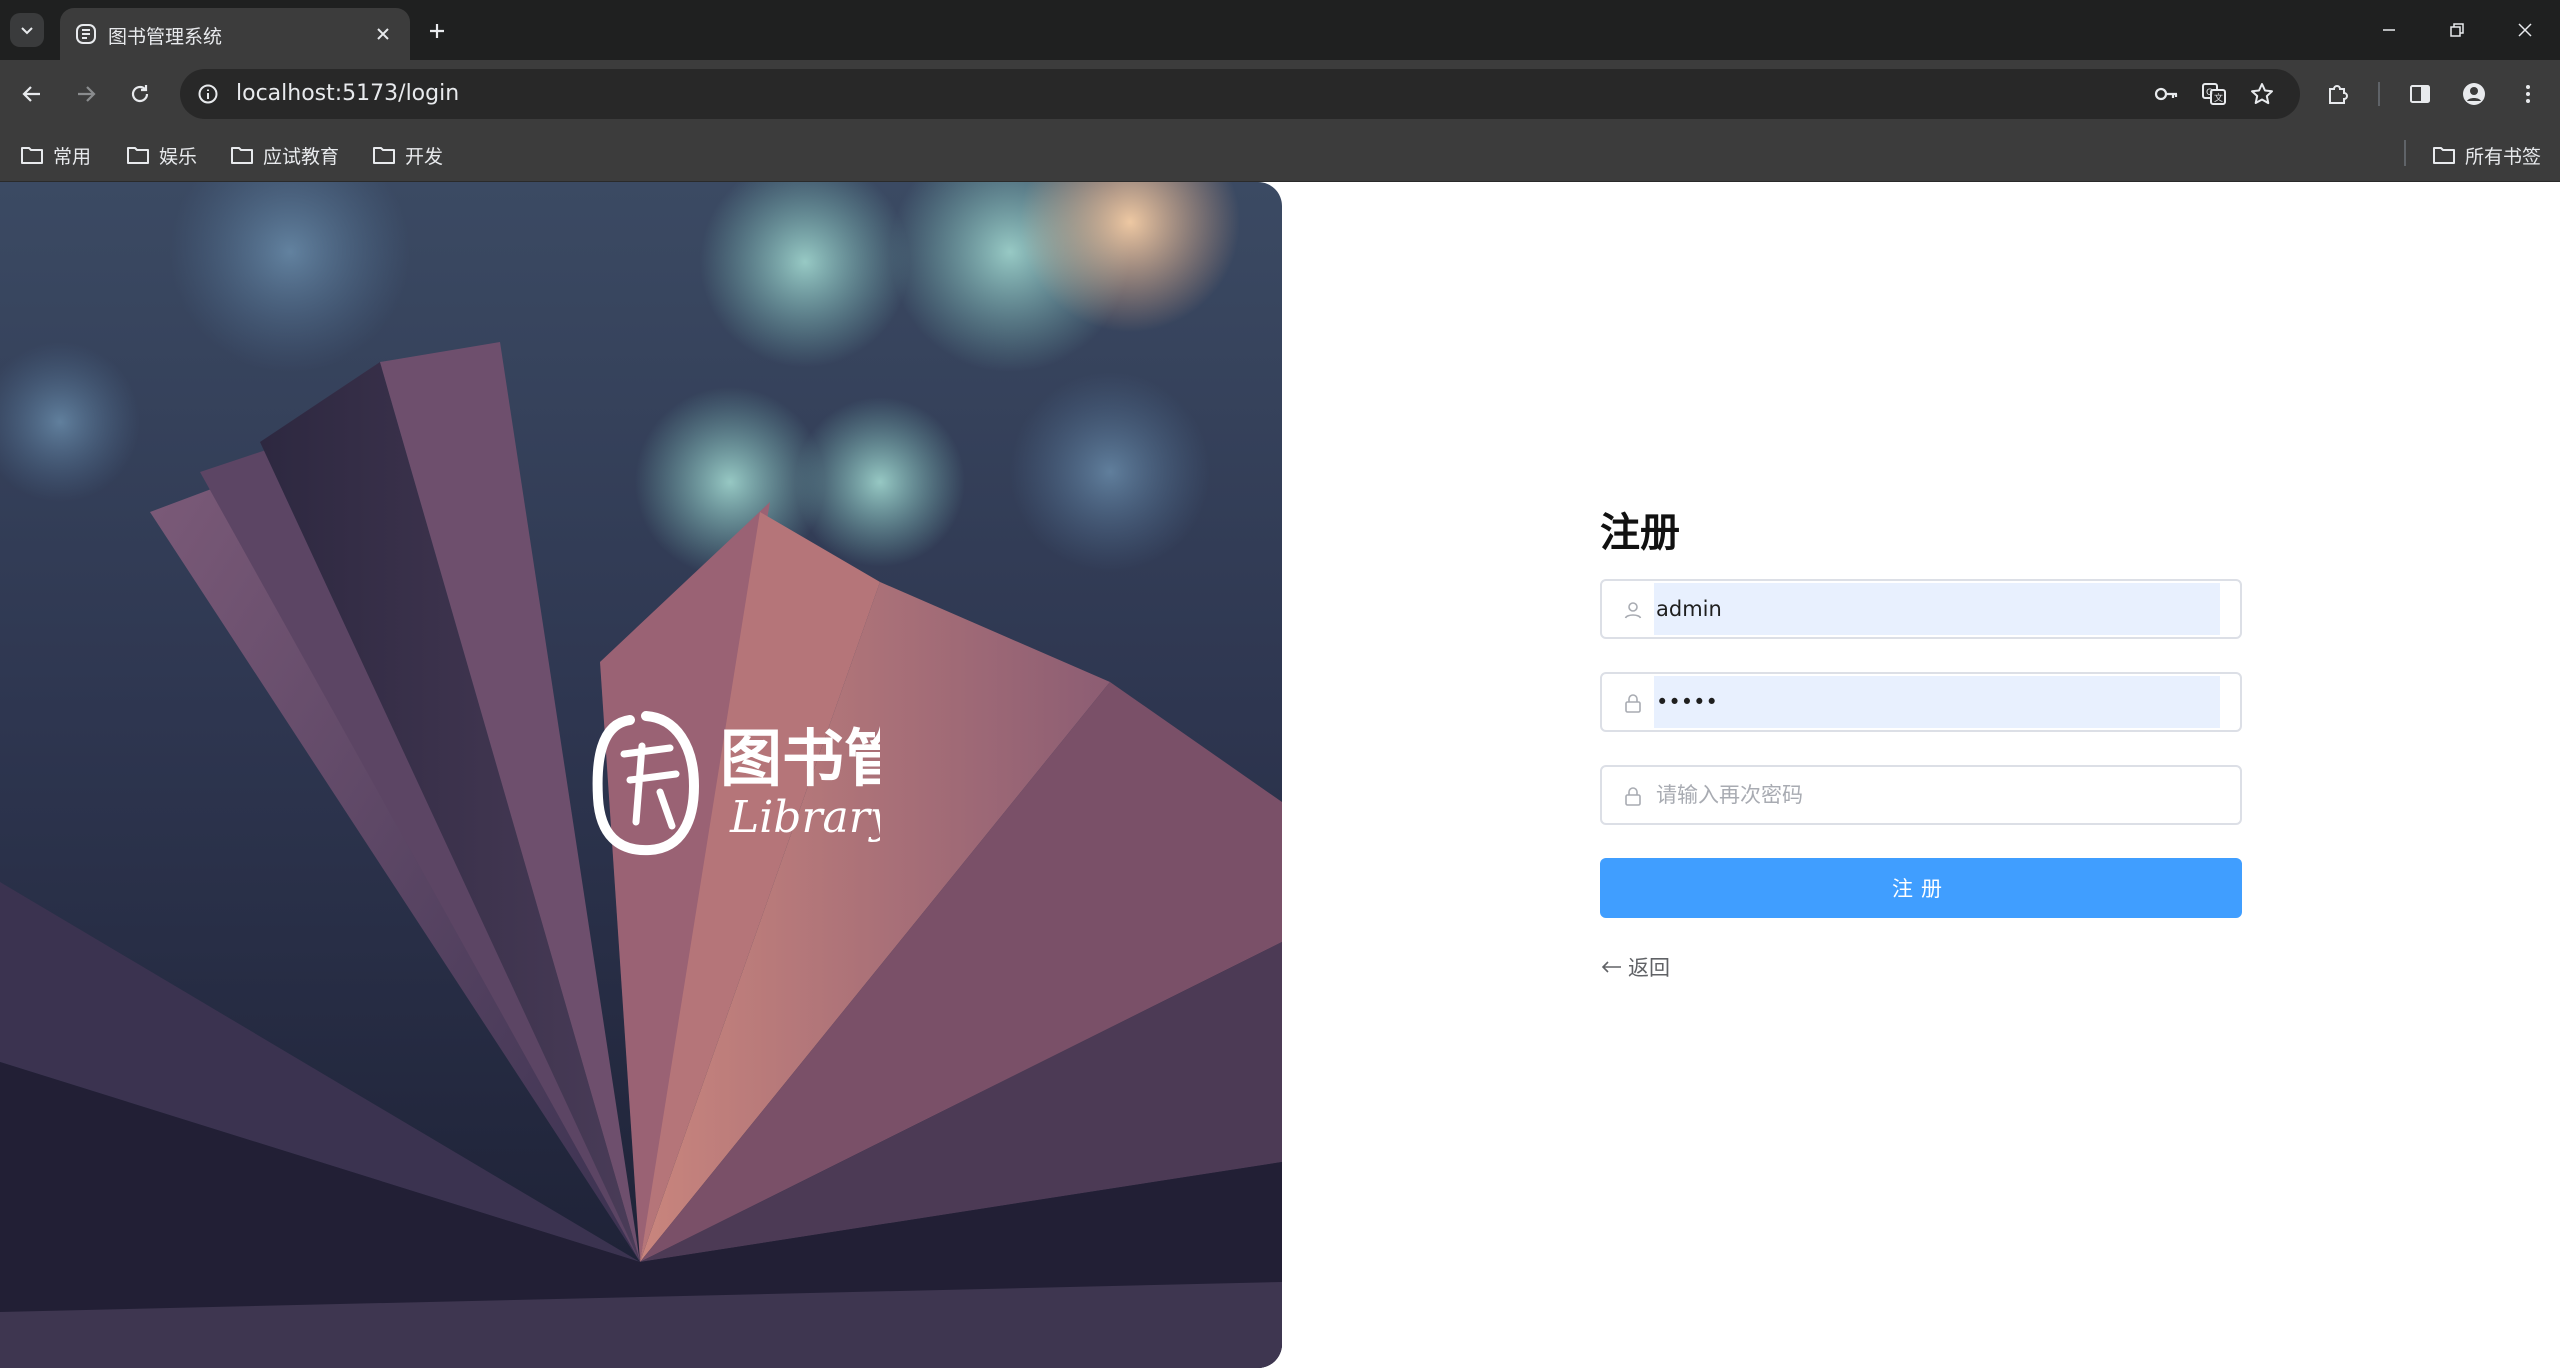 Image resolution: width=2560 pixels, height=1368 pixels. I want to click on active-tab: 图书管理系统, so click(235, 34).